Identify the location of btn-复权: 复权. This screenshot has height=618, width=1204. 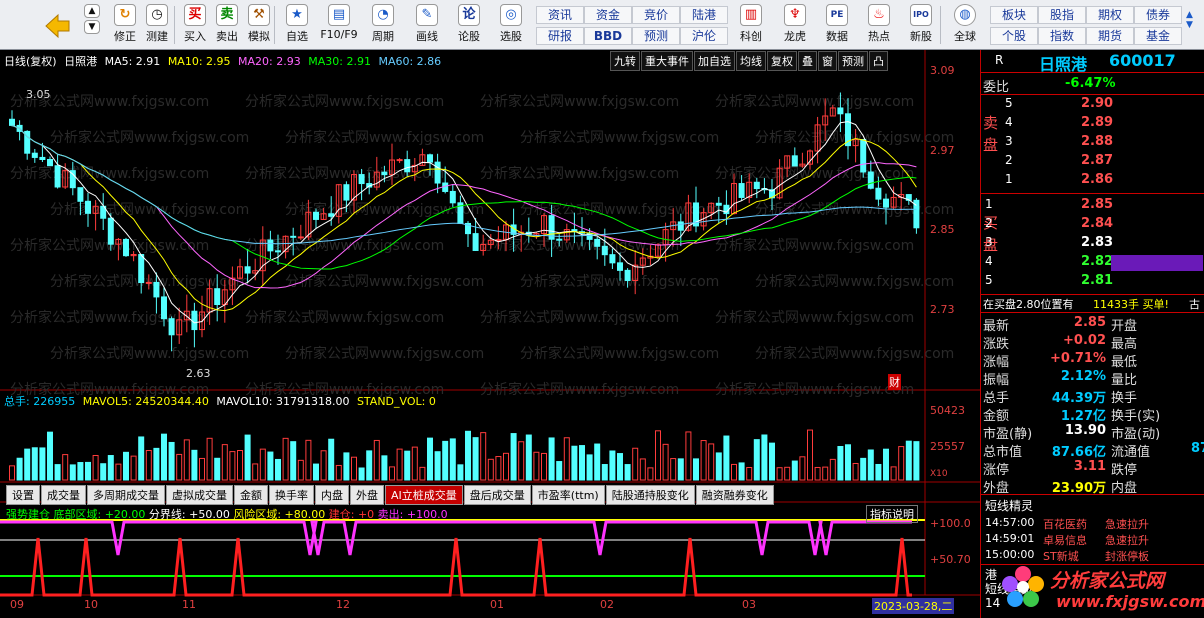
(782, 61).